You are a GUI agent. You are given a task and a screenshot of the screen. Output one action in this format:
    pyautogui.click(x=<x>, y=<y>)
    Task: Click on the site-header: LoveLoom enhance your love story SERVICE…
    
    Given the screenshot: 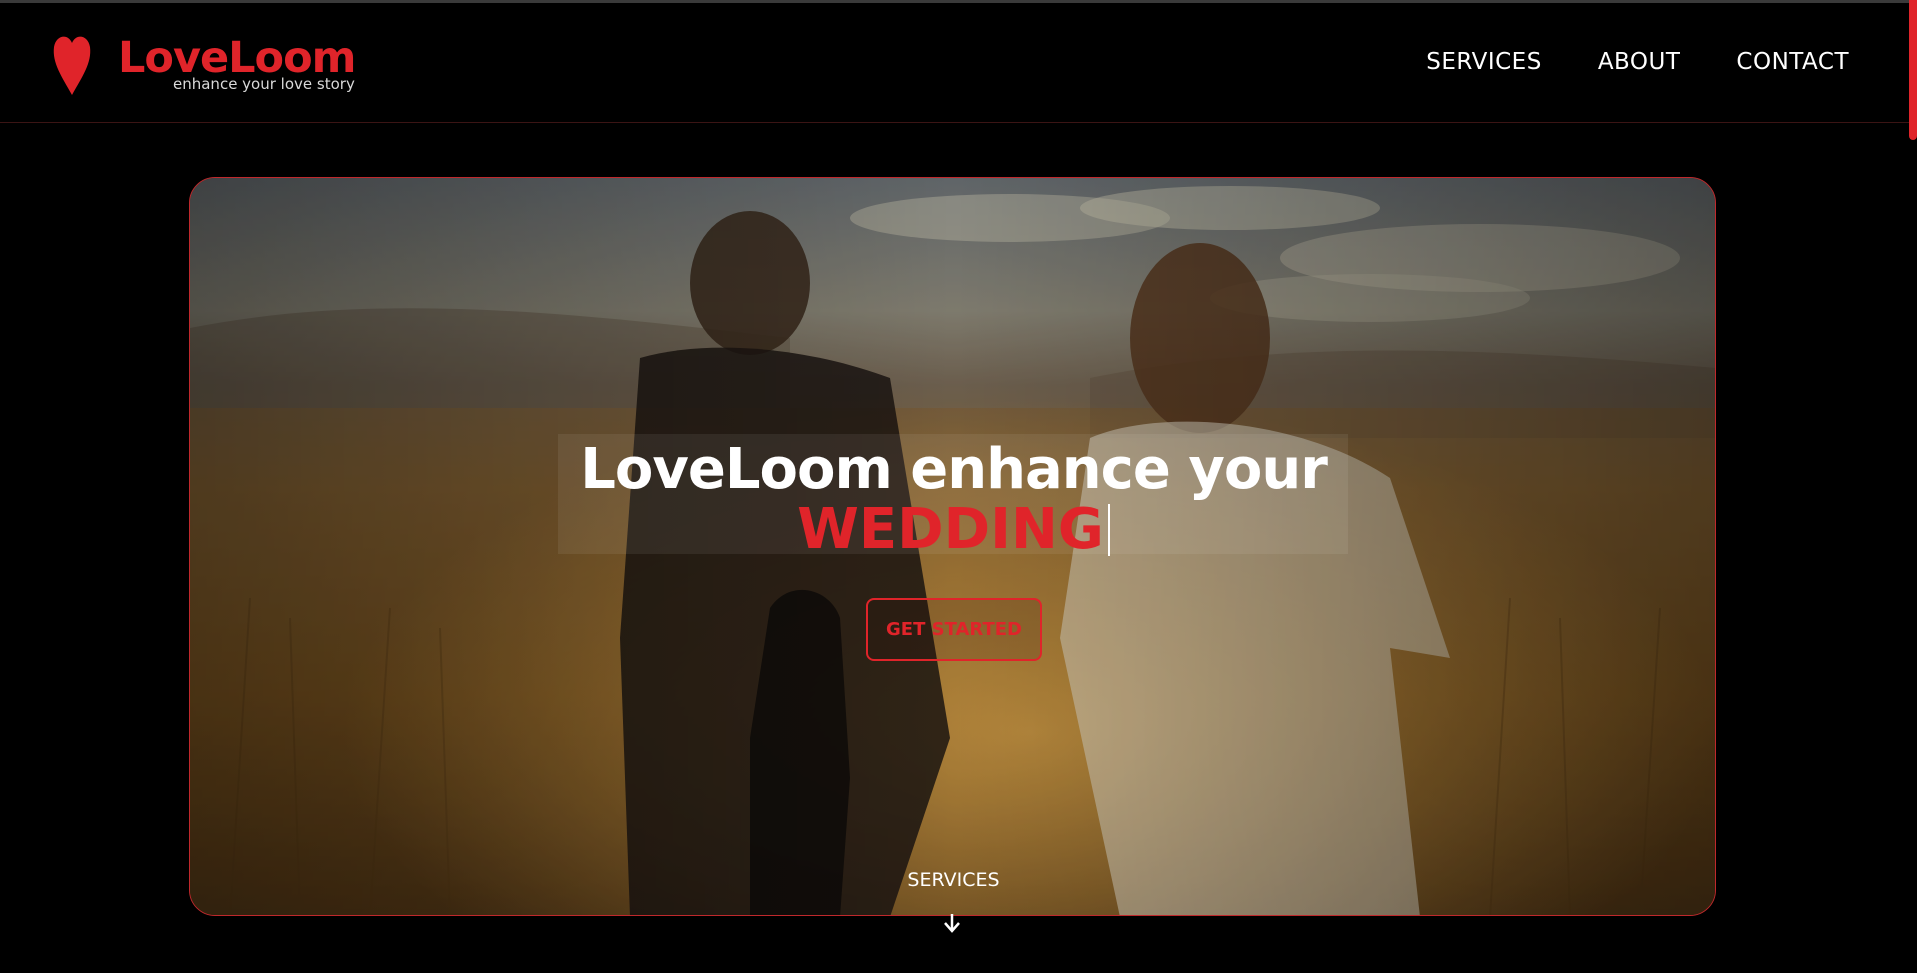 What is the action you would take?
    pyautogui.click(x=958, y=63)
    